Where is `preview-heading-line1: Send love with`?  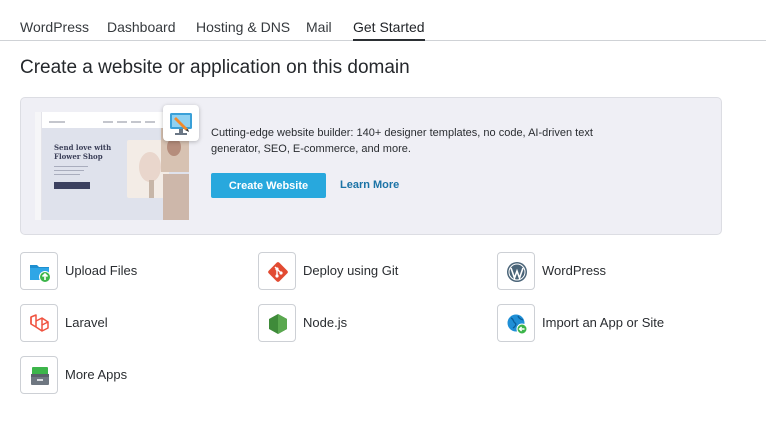 preview-heading-line1: Send love with is located at coordinates (83, 147).